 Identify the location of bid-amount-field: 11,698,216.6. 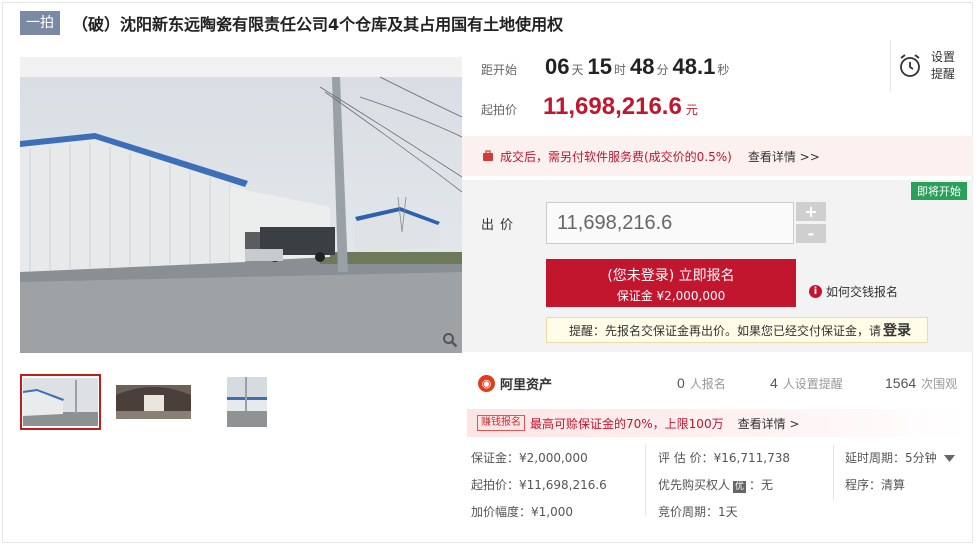
(670, 223).